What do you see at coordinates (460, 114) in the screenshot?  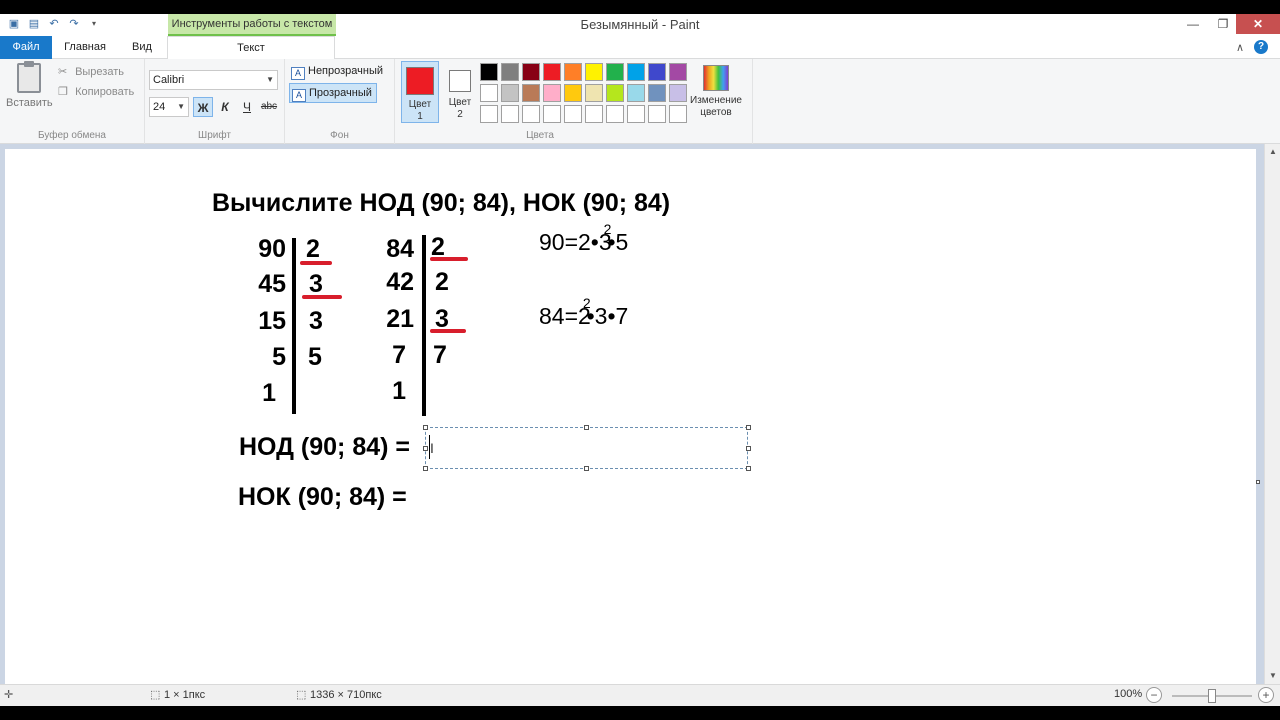 I see `color2-label-number: 2` at bounding box center [460, 114].